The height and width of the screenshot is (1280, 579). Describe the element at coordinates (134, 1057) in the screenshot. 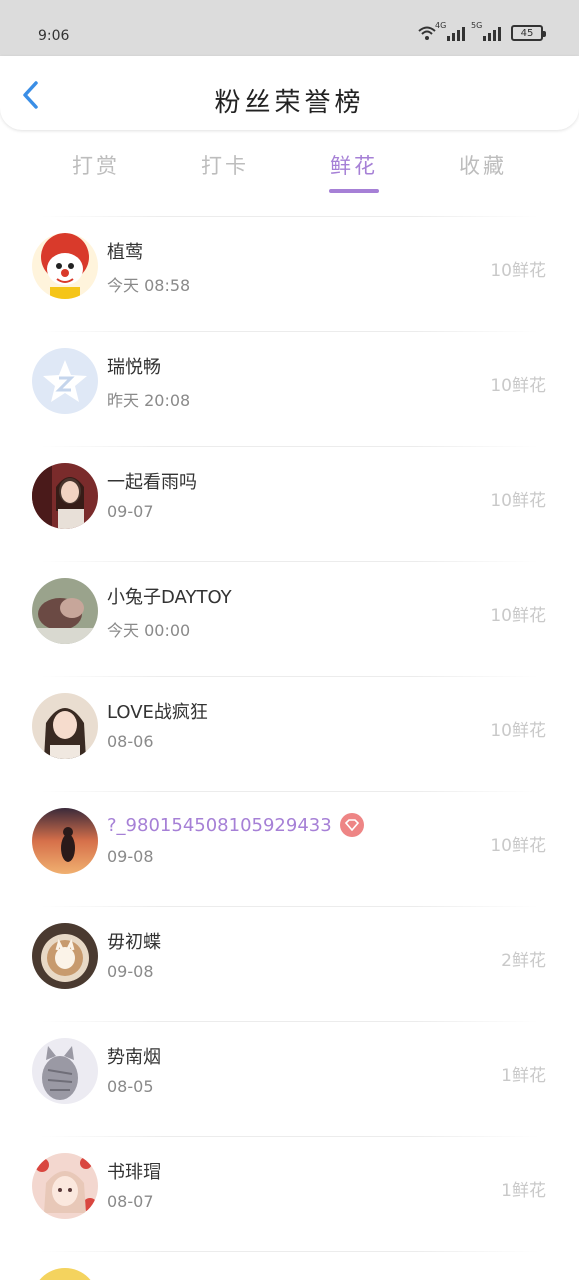

I see `fan-name: 势南烟` at that location.